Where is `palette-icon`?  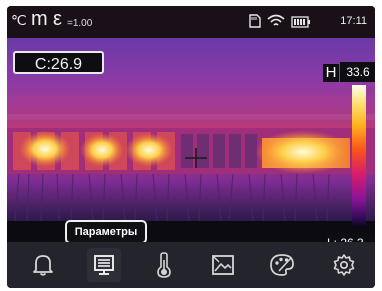
palette-icon is located at coordinates (282, 265).